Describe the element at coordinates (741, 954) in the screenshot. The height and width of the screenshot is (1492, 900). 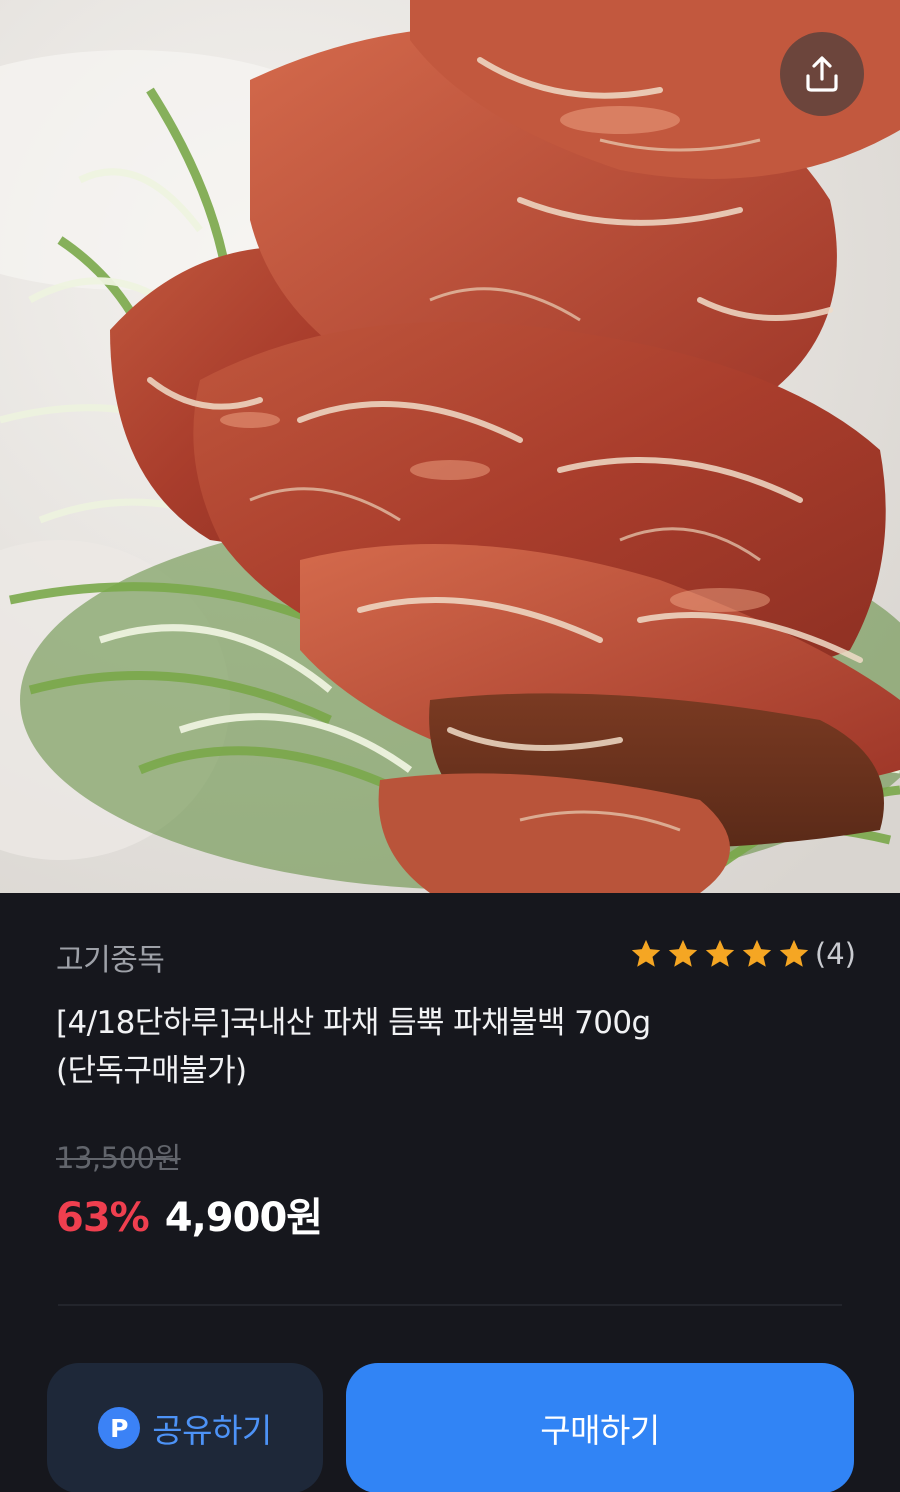
I see `rating: (4)` at that location.